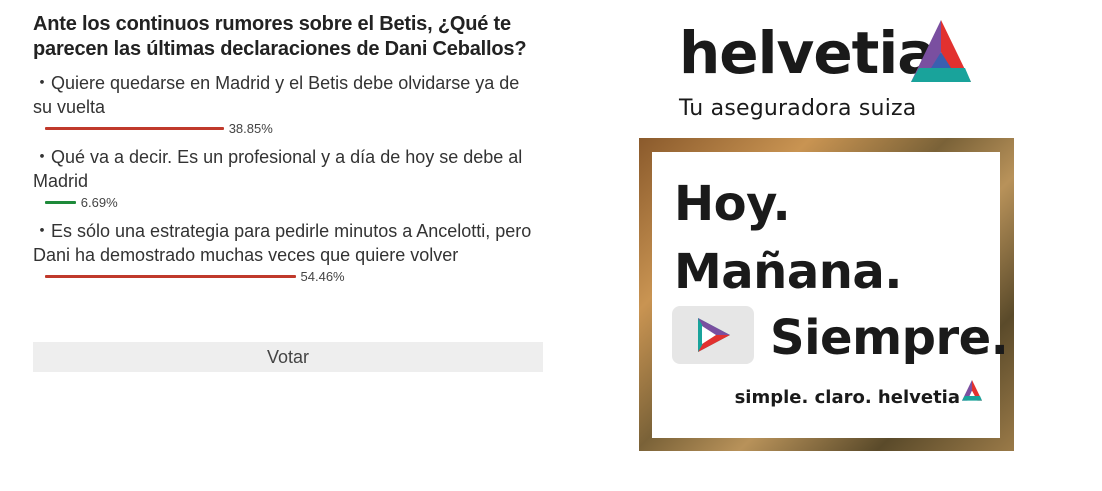 The image size is (1102, 491). I want to click on result-row: 54.46%, so click(288, 276).